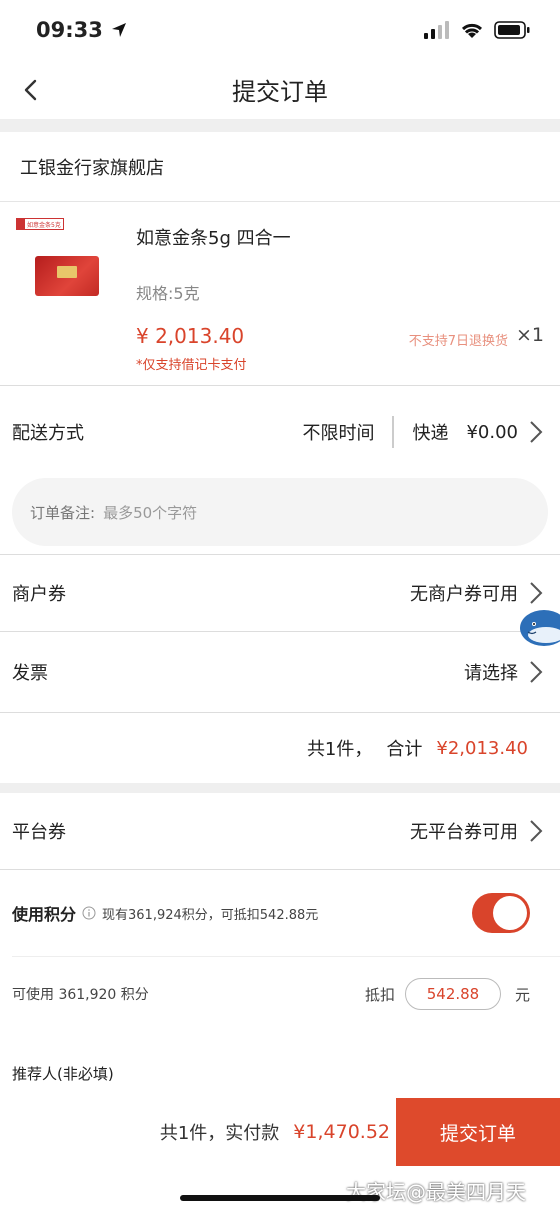  I want to click on remark-placeholder: 最多50个字符, so click(150, 512).